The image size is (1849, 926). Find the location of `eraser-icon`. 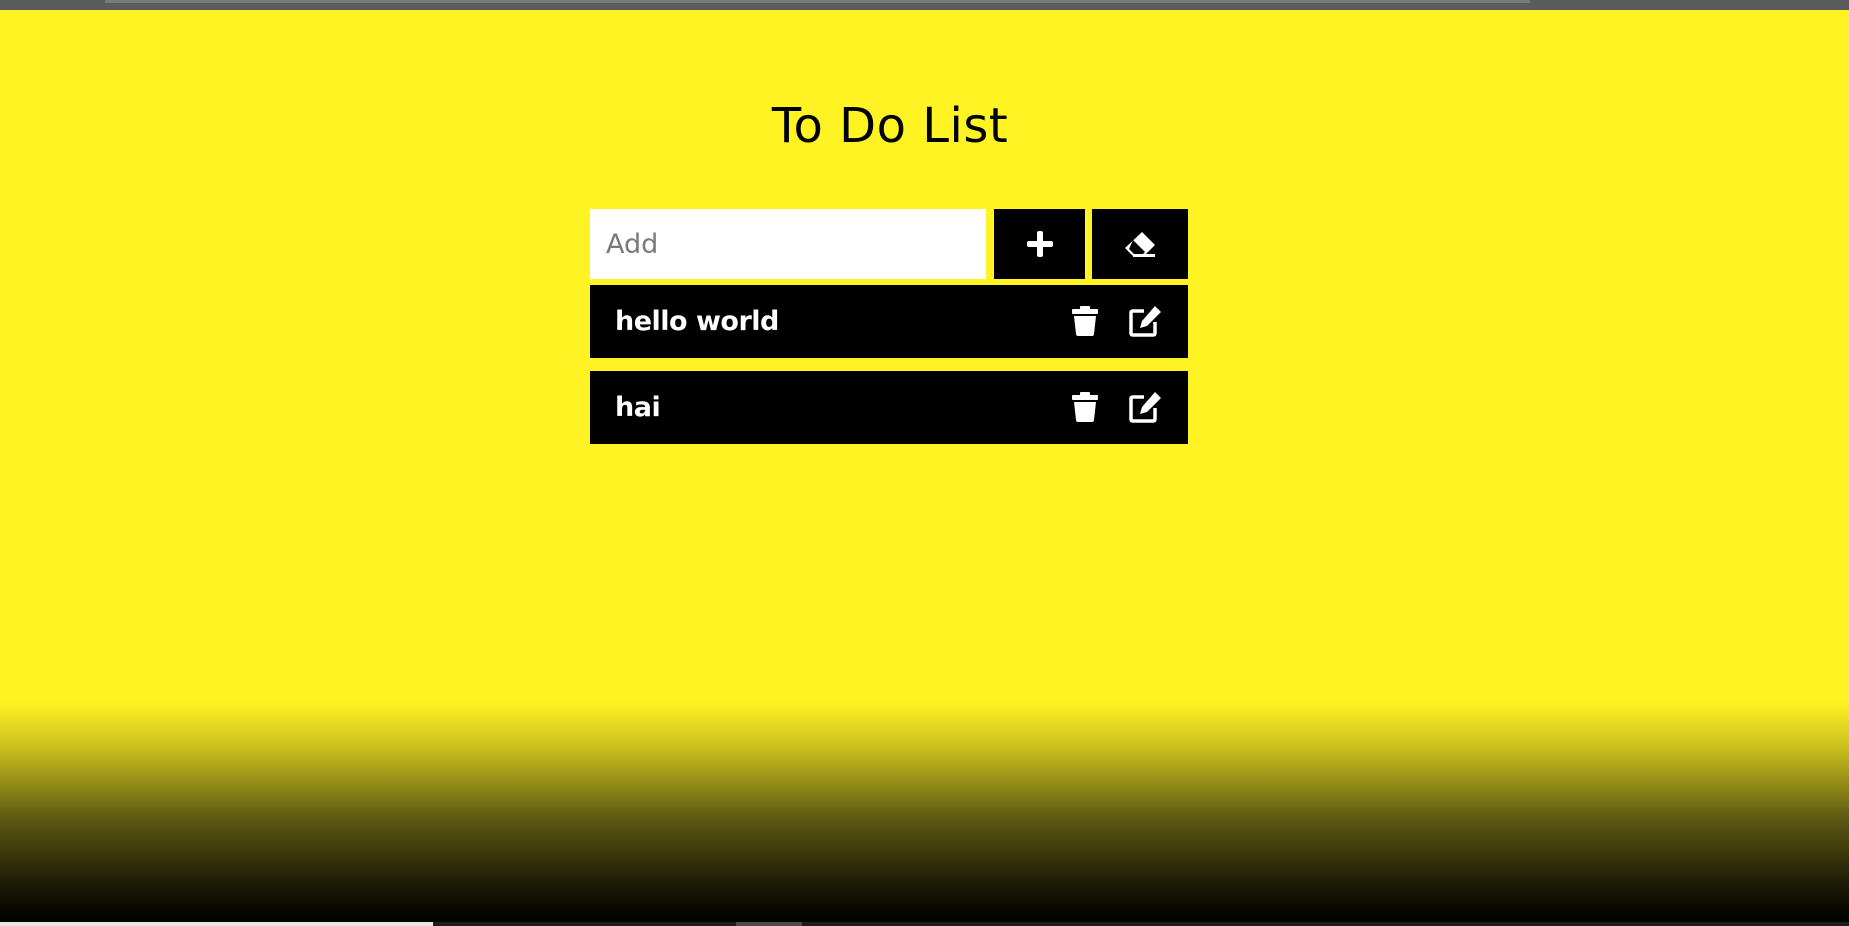

eraser-icon is located at coordinates (1140, 244).